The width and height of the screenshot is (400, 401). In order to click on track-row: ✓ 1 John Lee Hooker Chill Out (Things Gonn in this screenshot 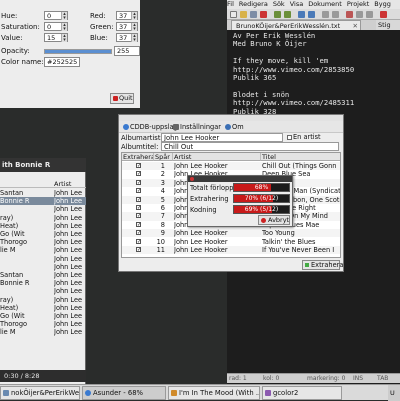, I will do `click(231, 166)`.